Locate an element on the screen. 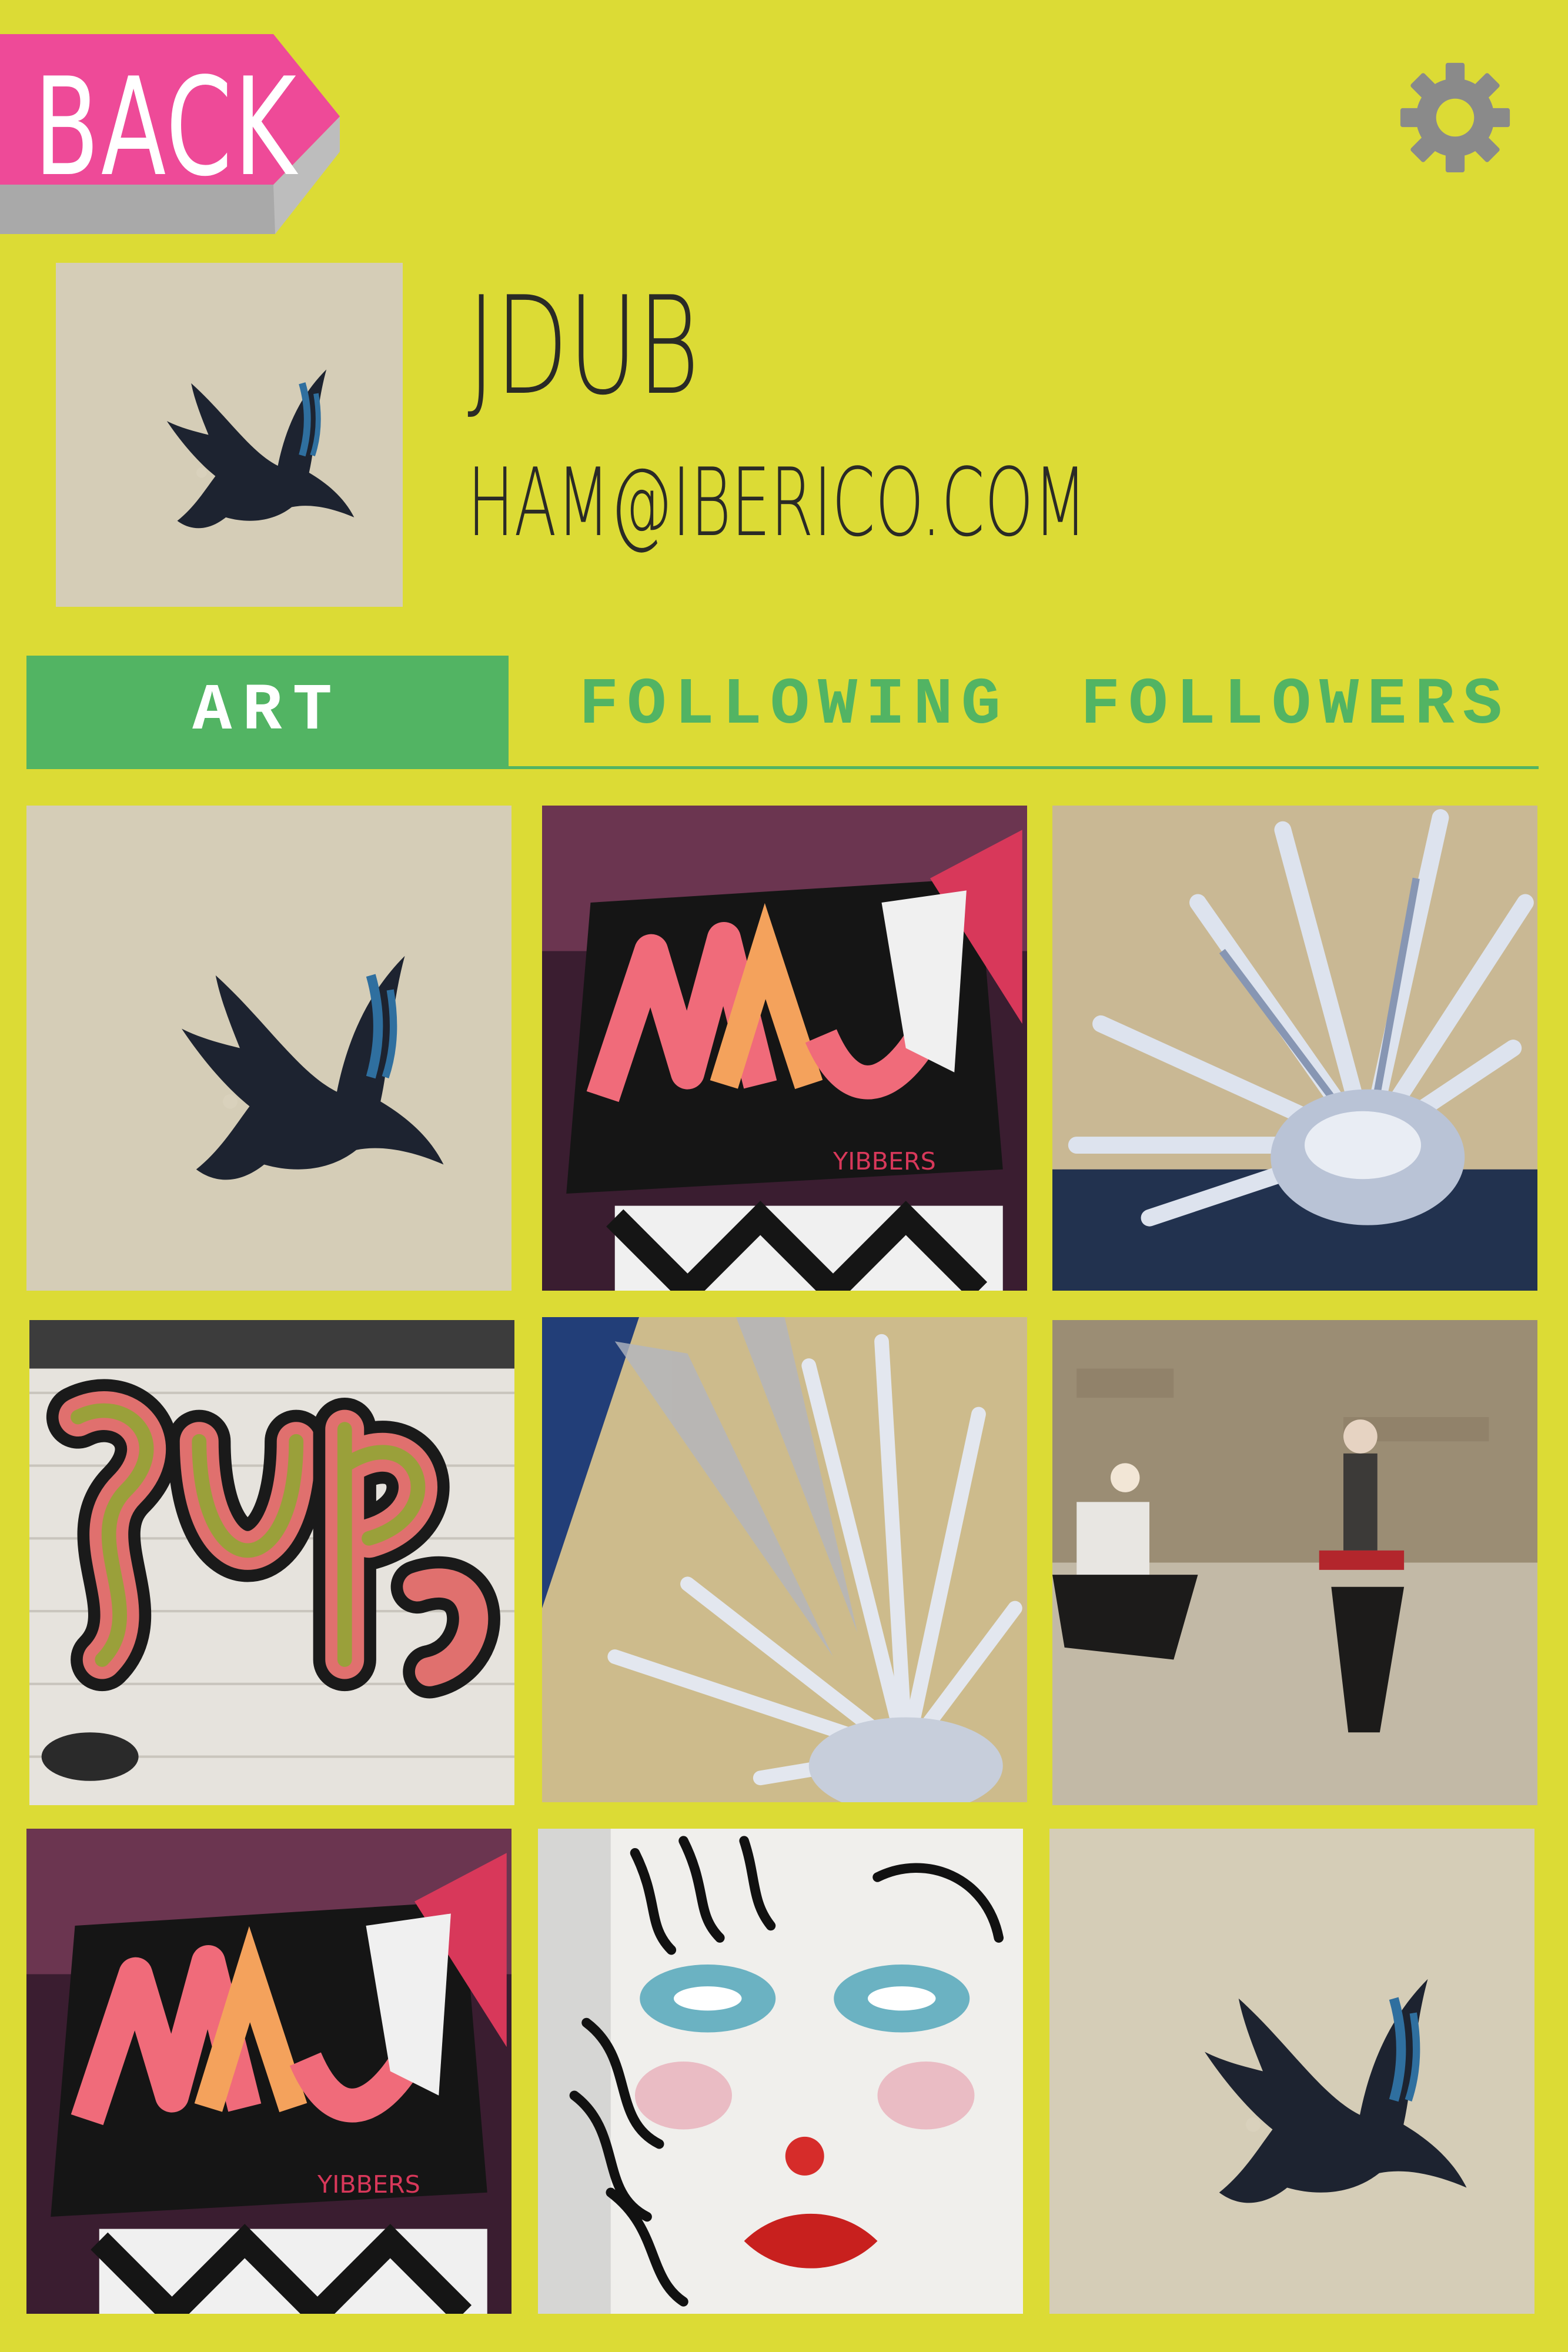 The image size is (1568, 2352). back-label: BACK is located at coordinates (166, 127).